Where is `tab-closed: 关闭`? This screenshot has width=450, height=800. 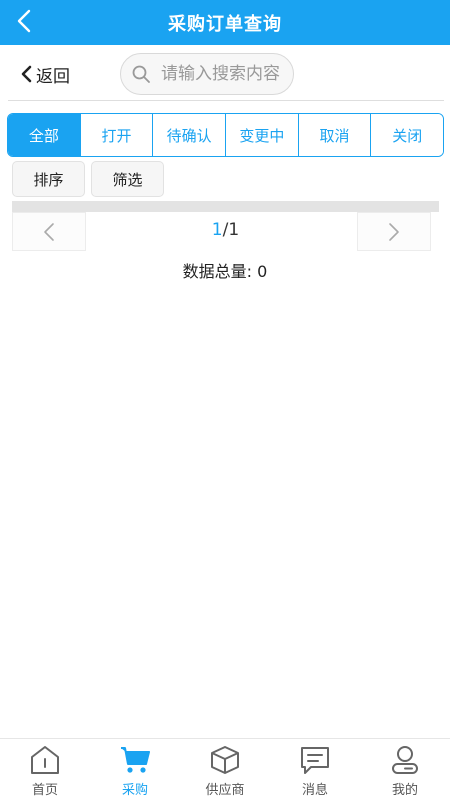 tab-closed: 关闭 is located at coordinates (407, 135).